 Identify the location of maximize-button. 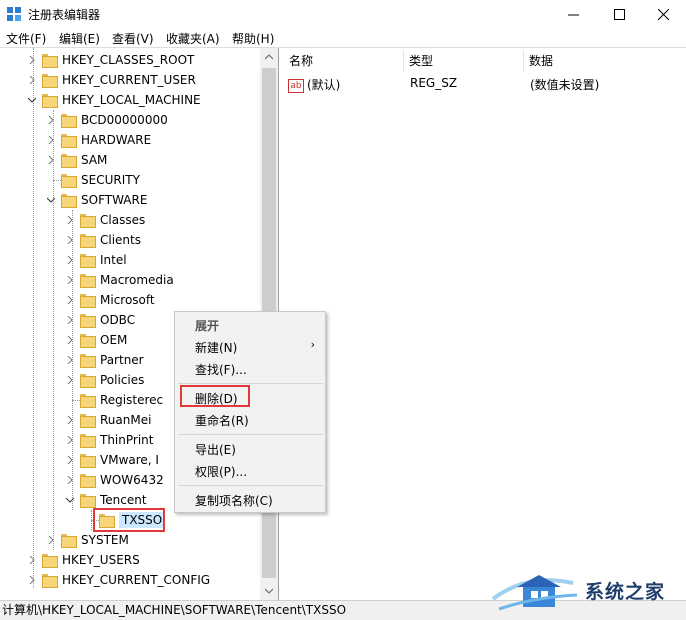
(619, 14).